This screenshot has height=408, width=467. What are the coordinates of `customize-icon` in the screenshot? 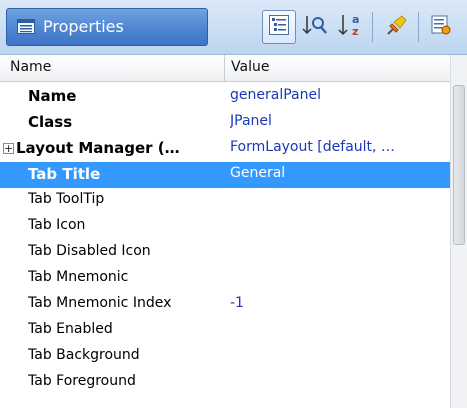 It's located at (441, 27).